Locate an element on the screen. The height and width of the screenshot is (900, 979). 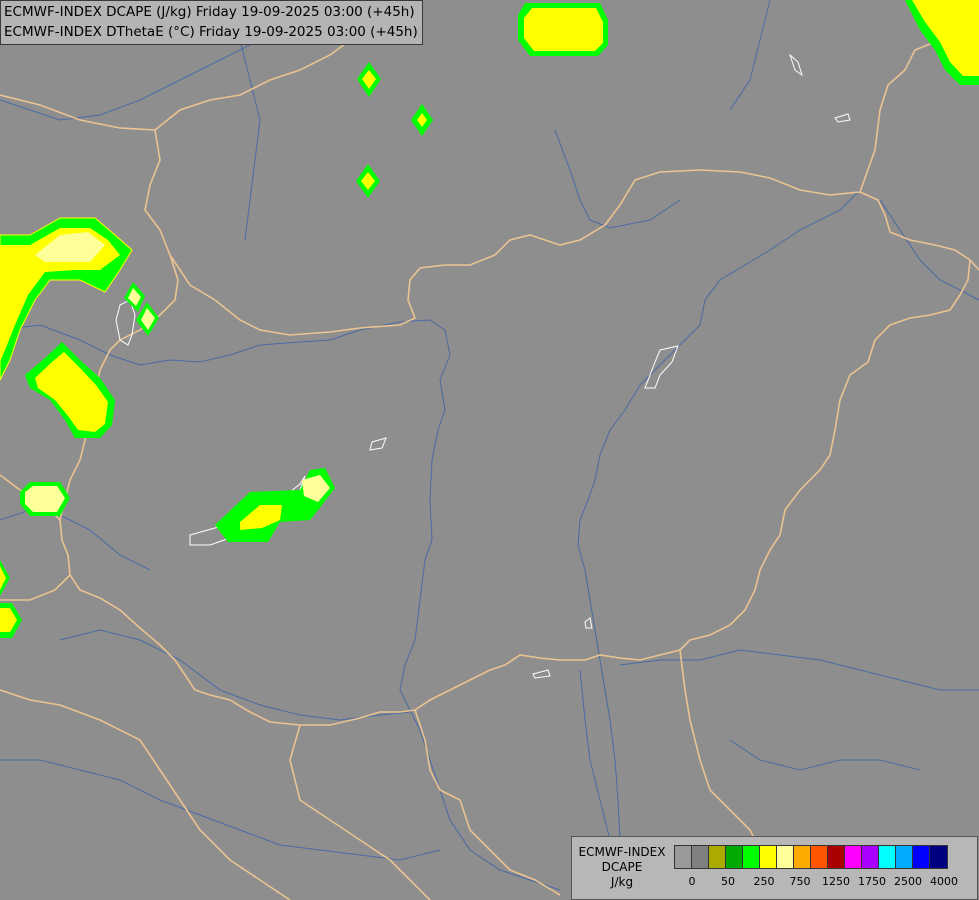
legend-tick-label: 2500 is located at coordinates (908, 881).